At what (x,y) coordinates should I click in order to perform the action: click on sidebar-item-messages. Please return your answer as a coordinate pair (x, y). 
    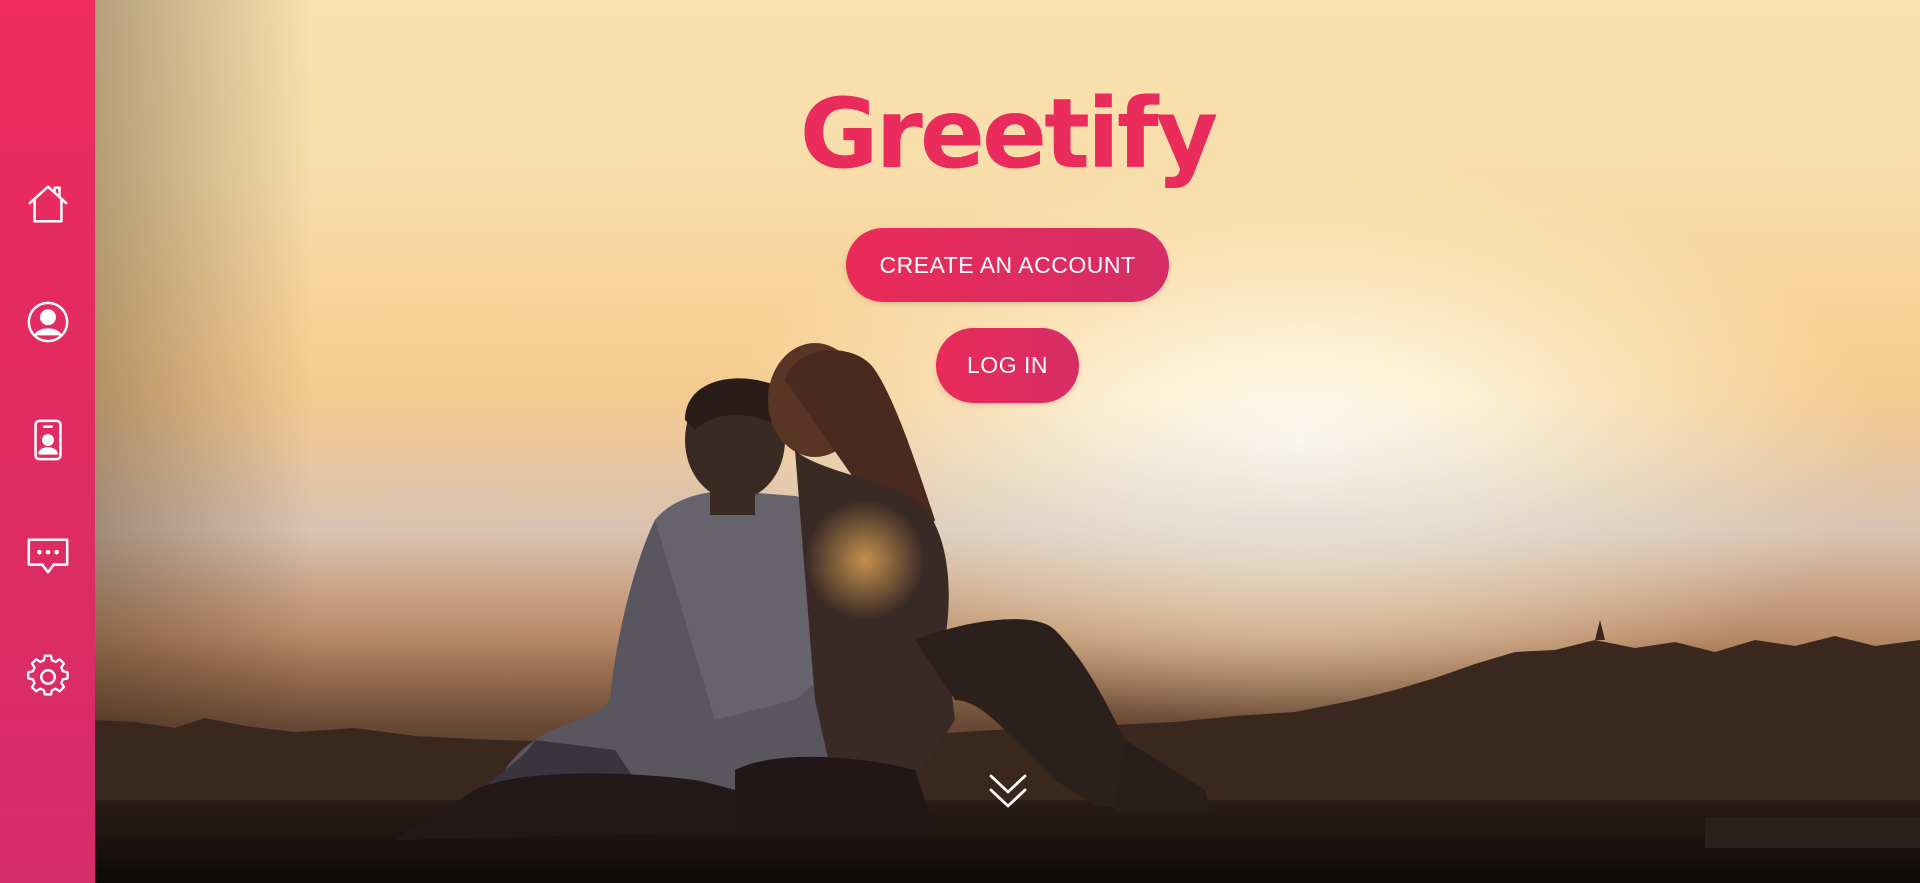
    Looking at the image, I should click on (47, 558).